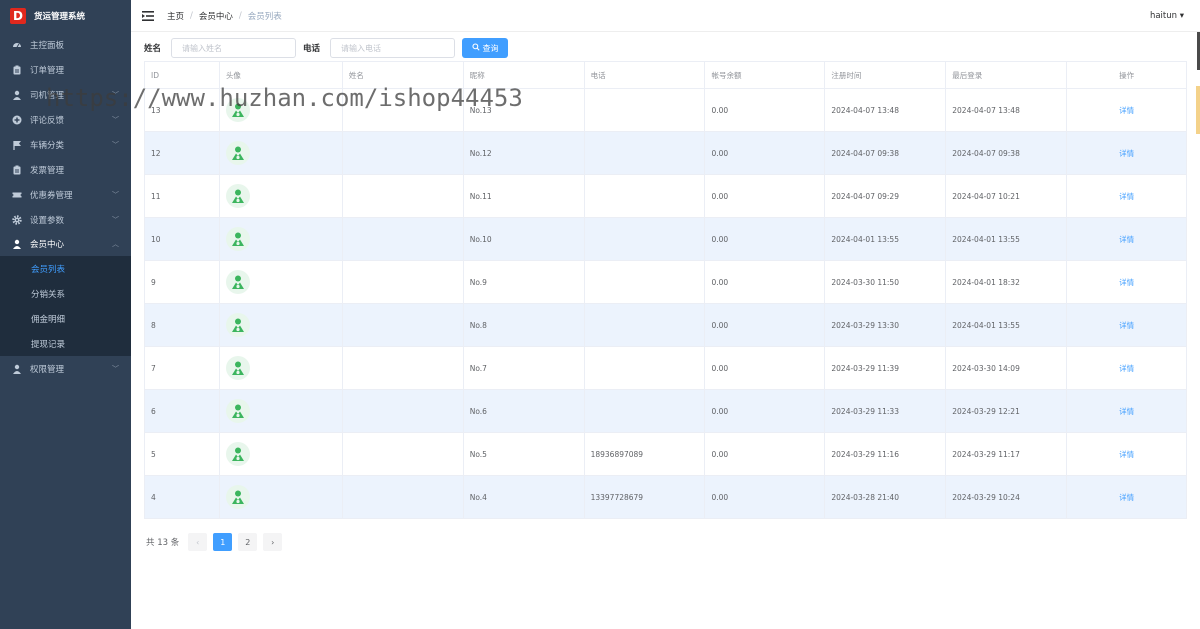 This screenshot has height=629, width=1200. Describe the element at coordinates (1007, 75) in the screenshot. I see `column-header: 最后登录` at that location.